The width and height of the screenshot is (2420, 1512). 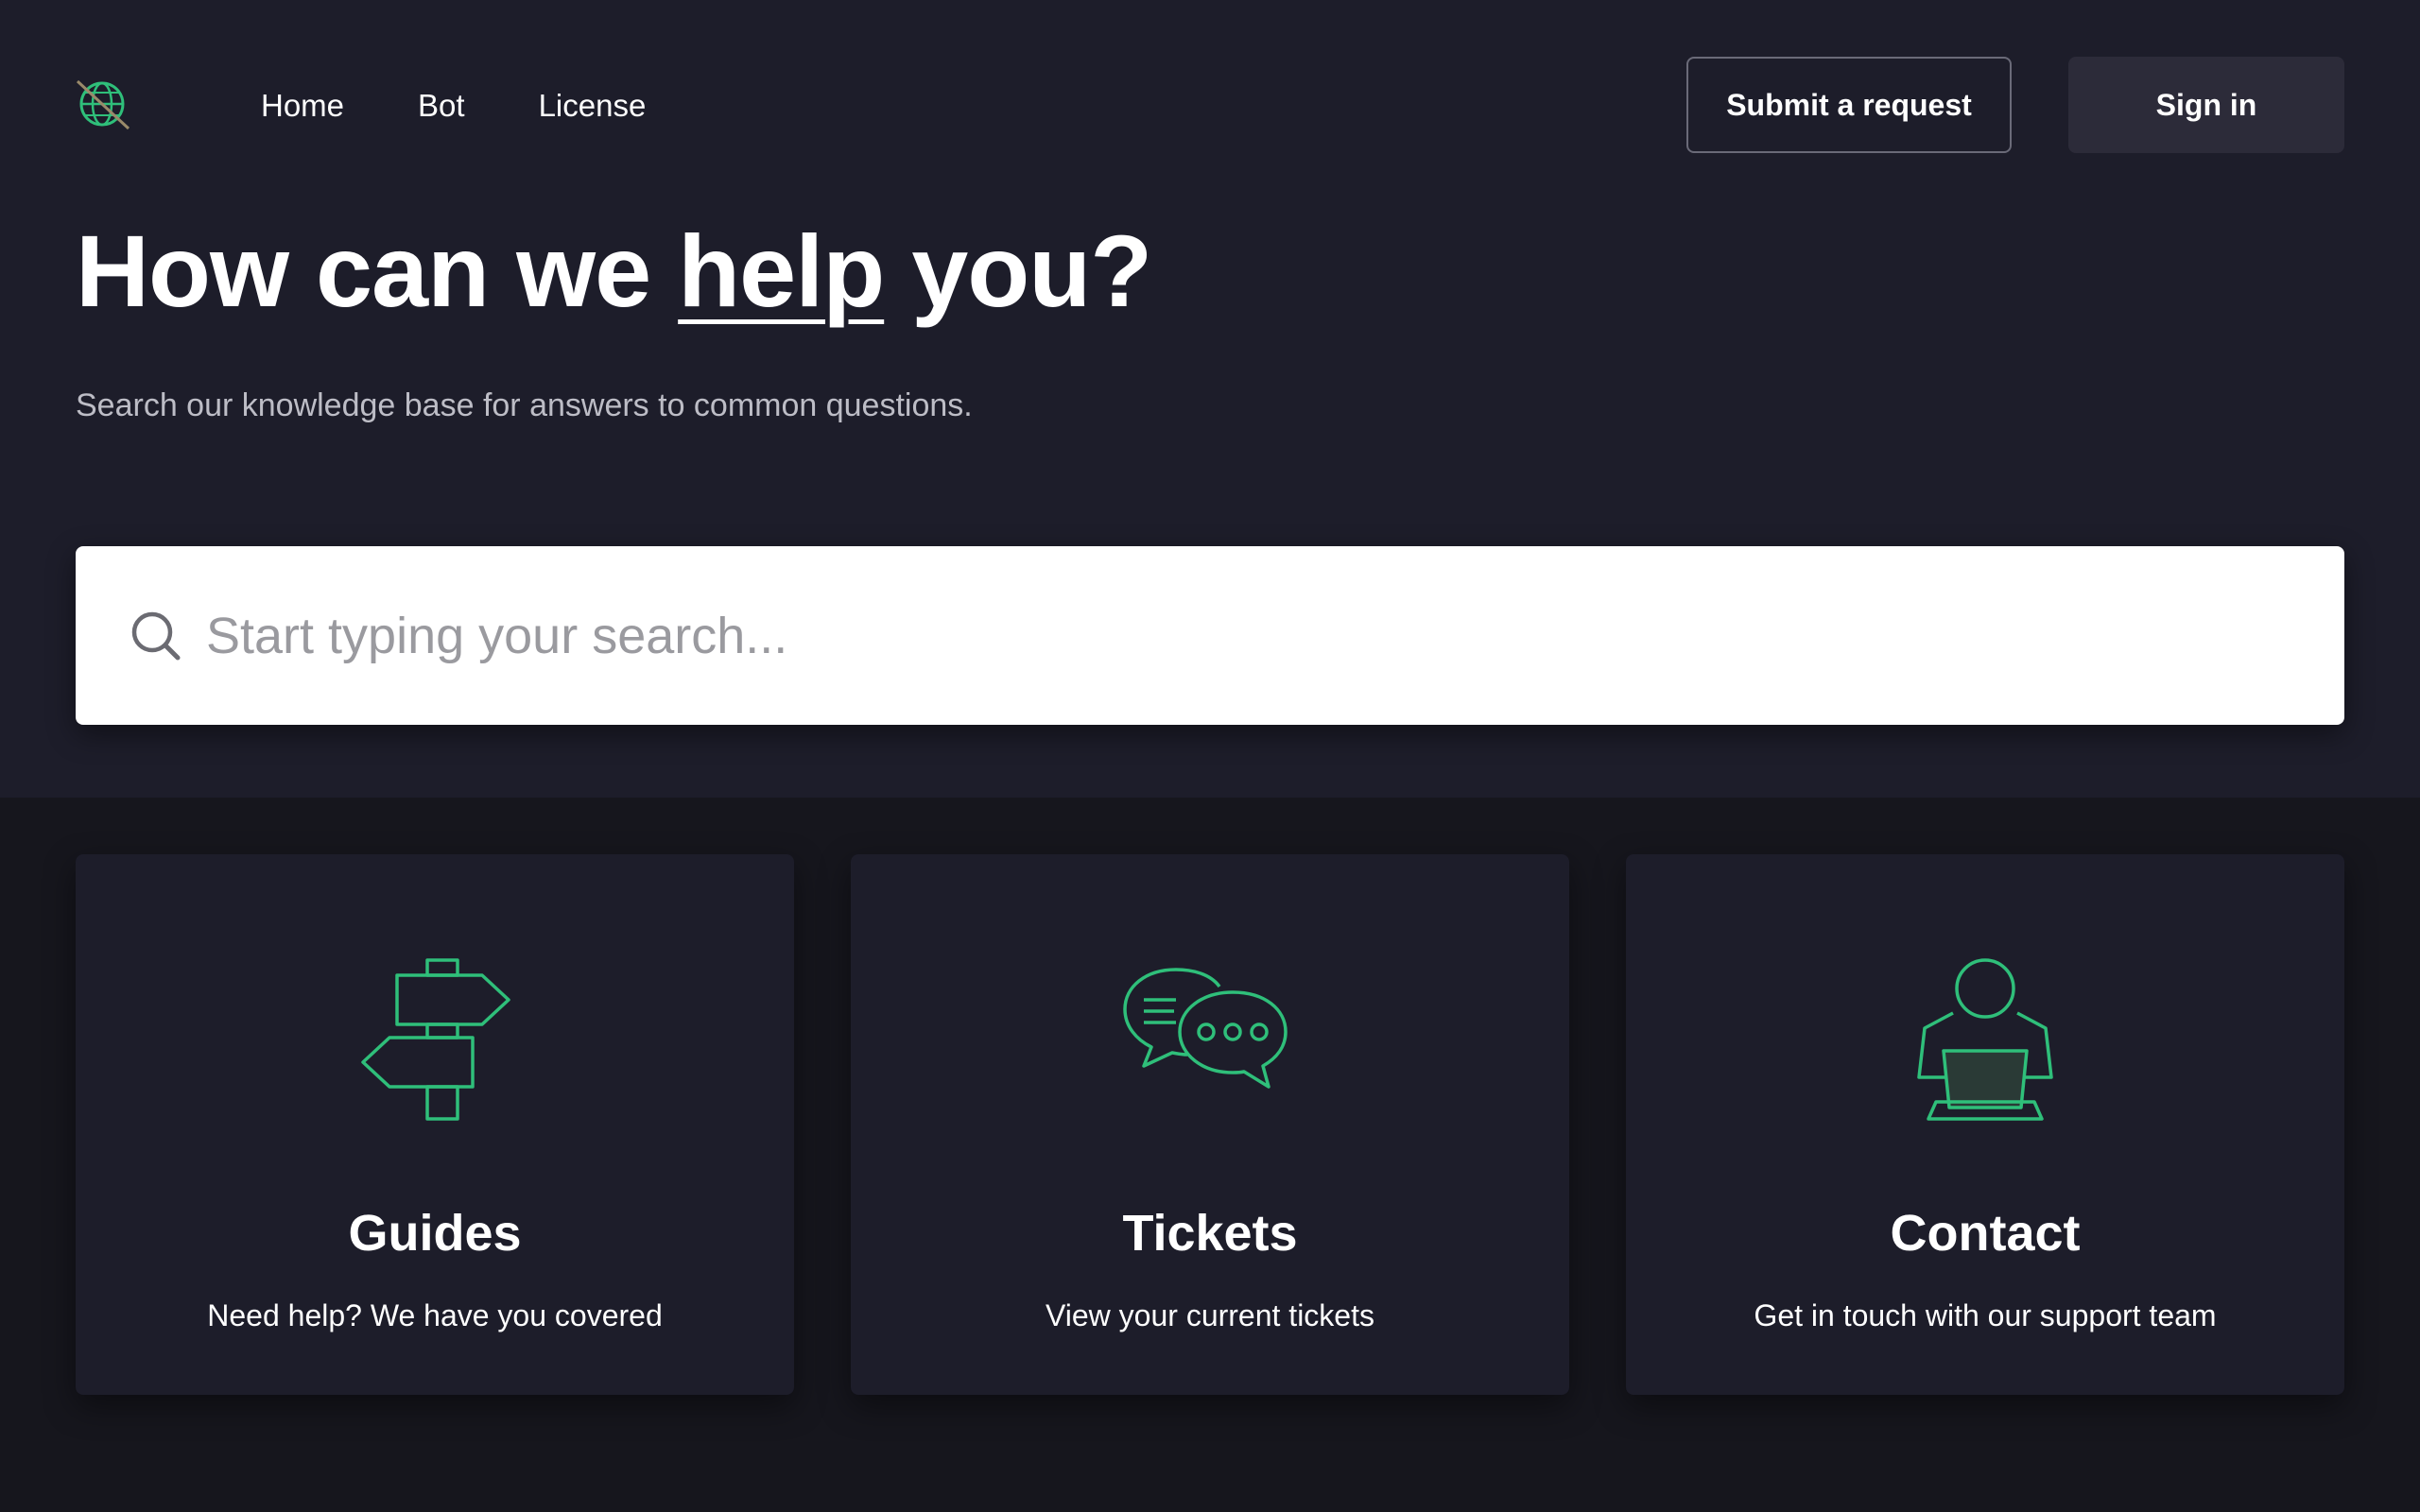 I want to click on headline-highlight: help, so click(x=781, y=271).